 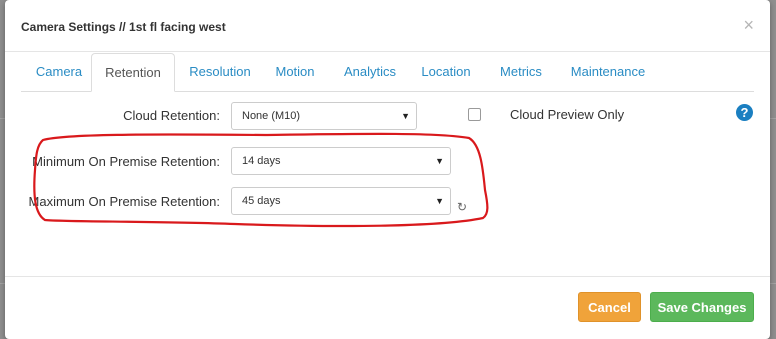 I want to click on close-icon: ×, so click(x=748, y=25).